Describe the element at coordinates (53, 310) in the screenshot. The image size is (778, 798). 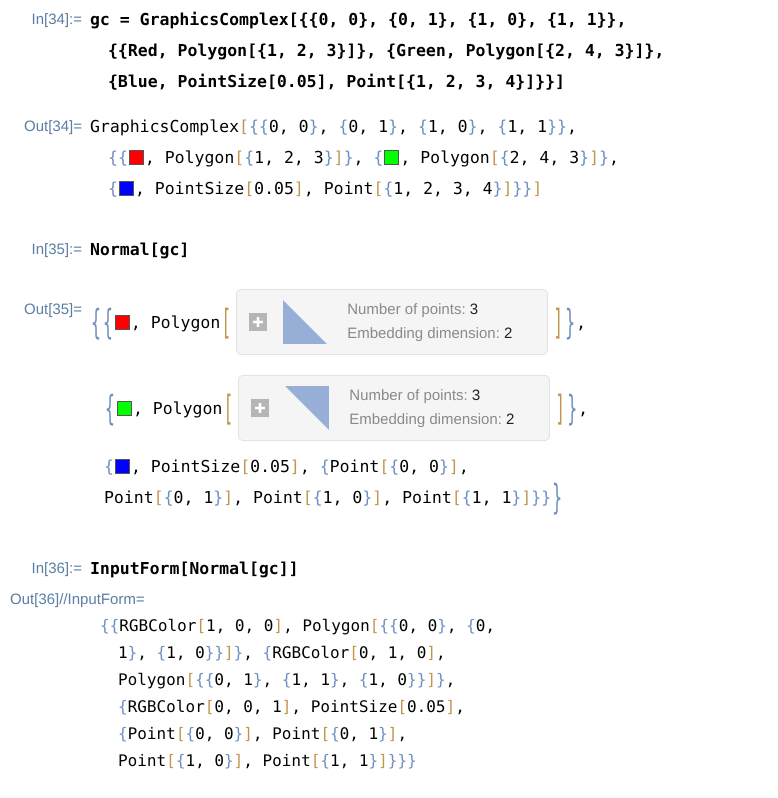
I see `cell-label: Out[35]=` at that location.